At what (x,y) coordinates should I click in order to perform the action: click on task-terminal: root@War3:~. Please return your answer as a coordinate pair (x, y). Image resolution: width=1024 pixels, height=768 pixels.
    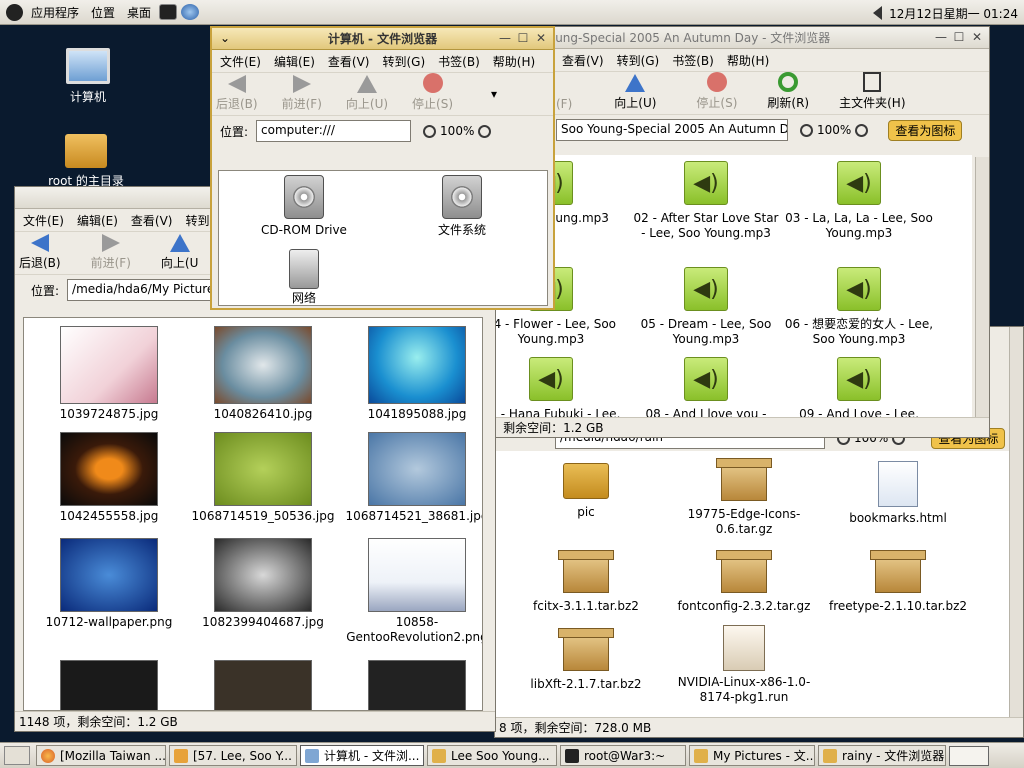
    Looking at the image, I should click on (623, 755).